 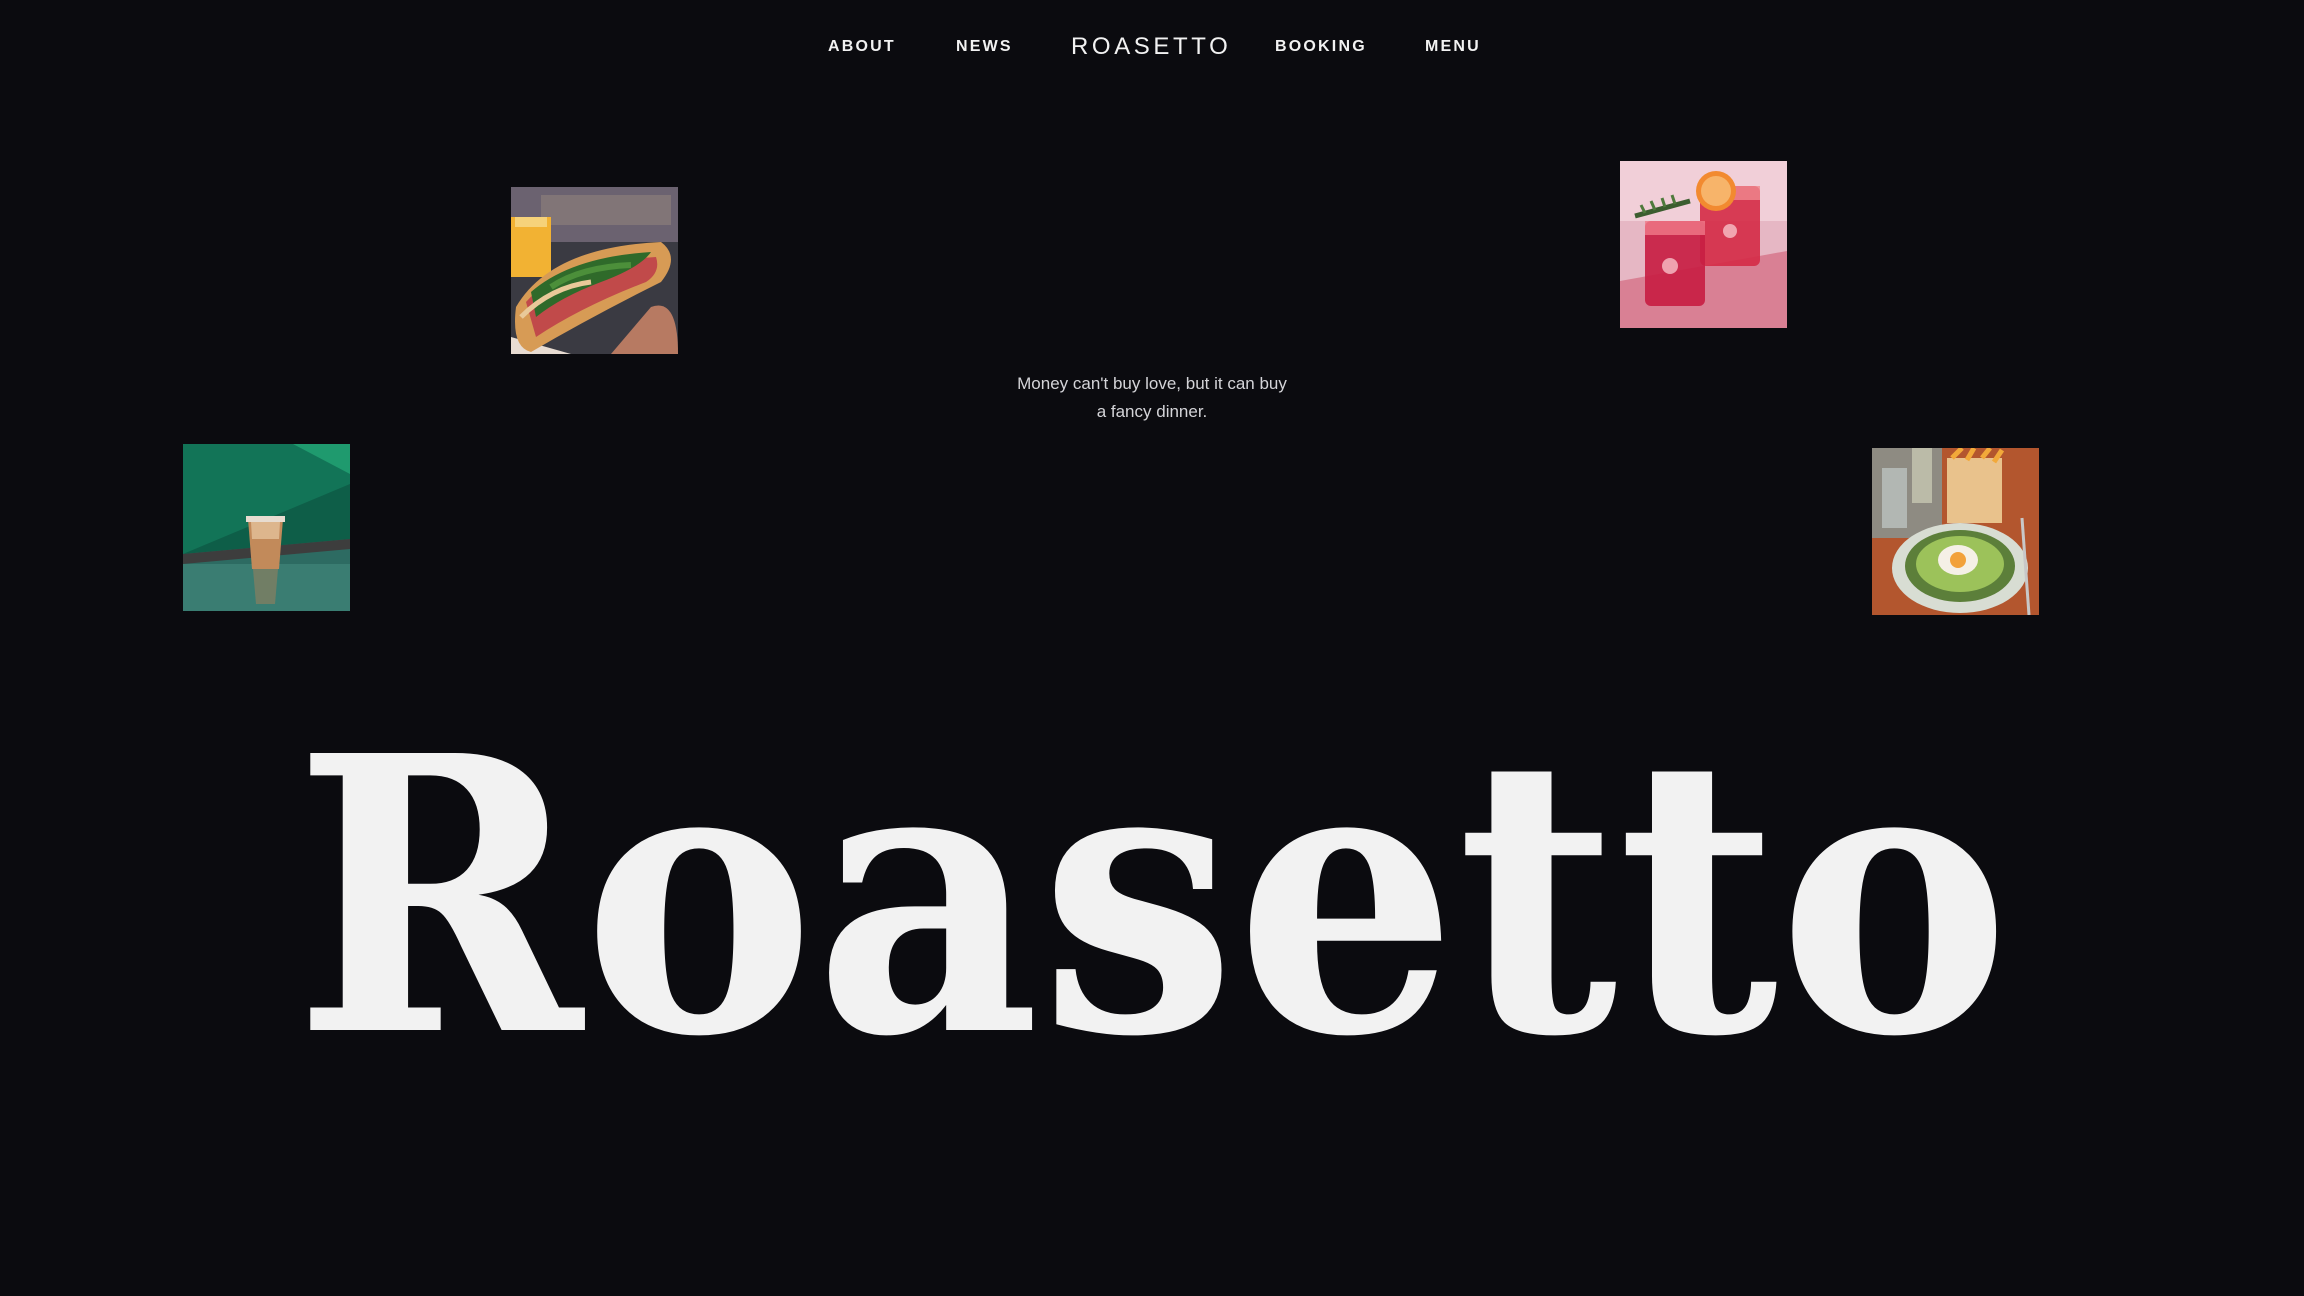 I want to click on tagline-line-2: a fancy dinner., so click(x=1152, y=411).